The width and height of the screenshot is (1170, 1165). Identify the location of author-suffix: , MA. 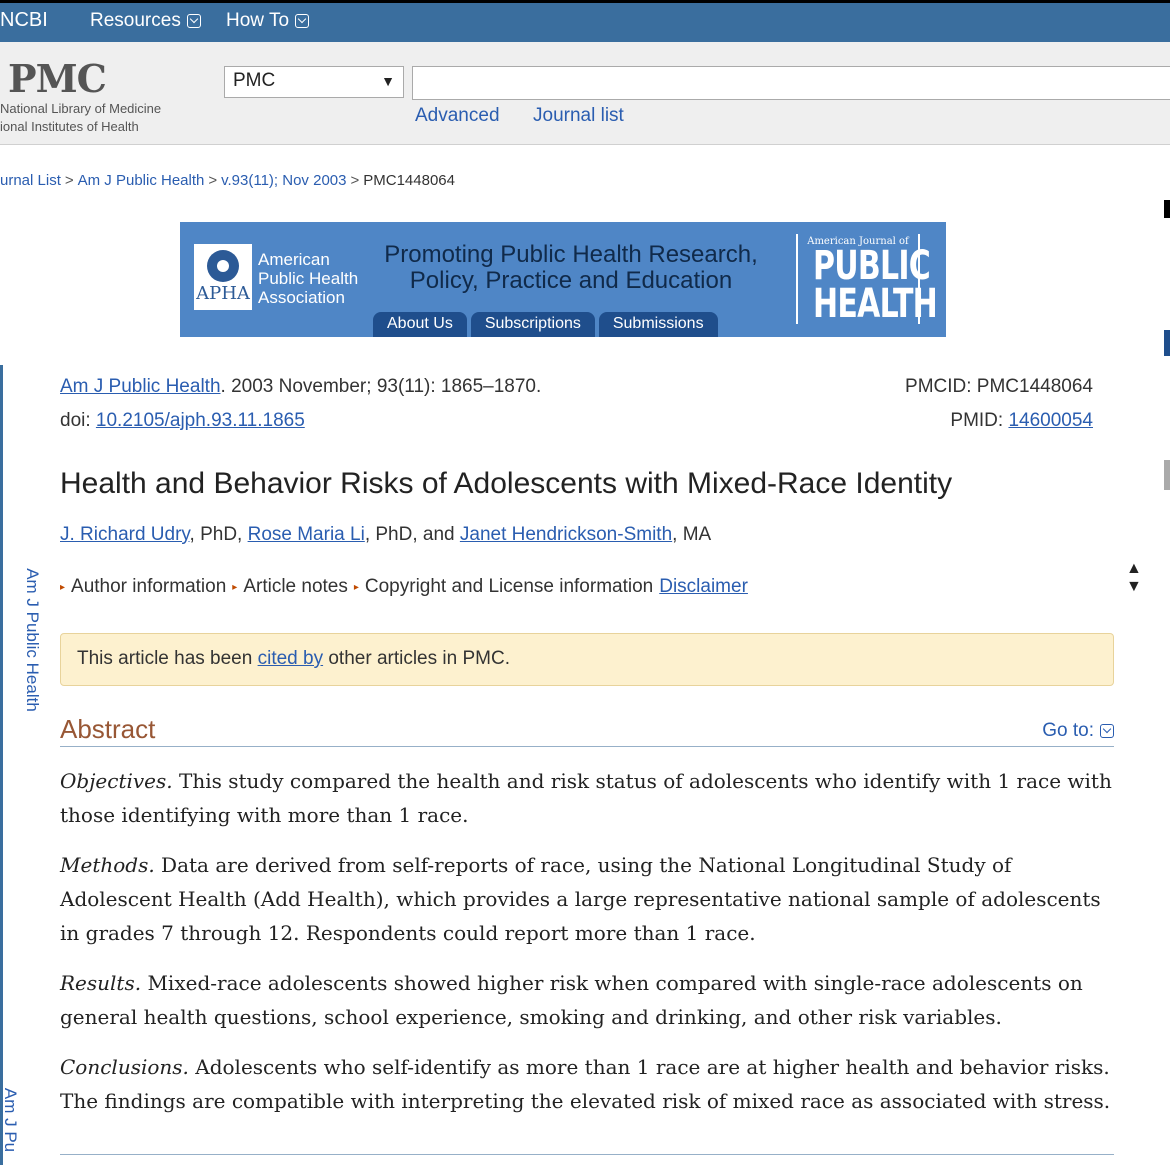
(692, 534).